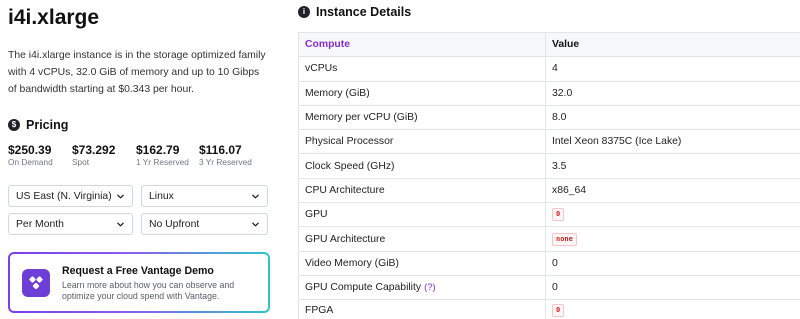  I want to click on os-select-value: Linux, so click(161, 196).